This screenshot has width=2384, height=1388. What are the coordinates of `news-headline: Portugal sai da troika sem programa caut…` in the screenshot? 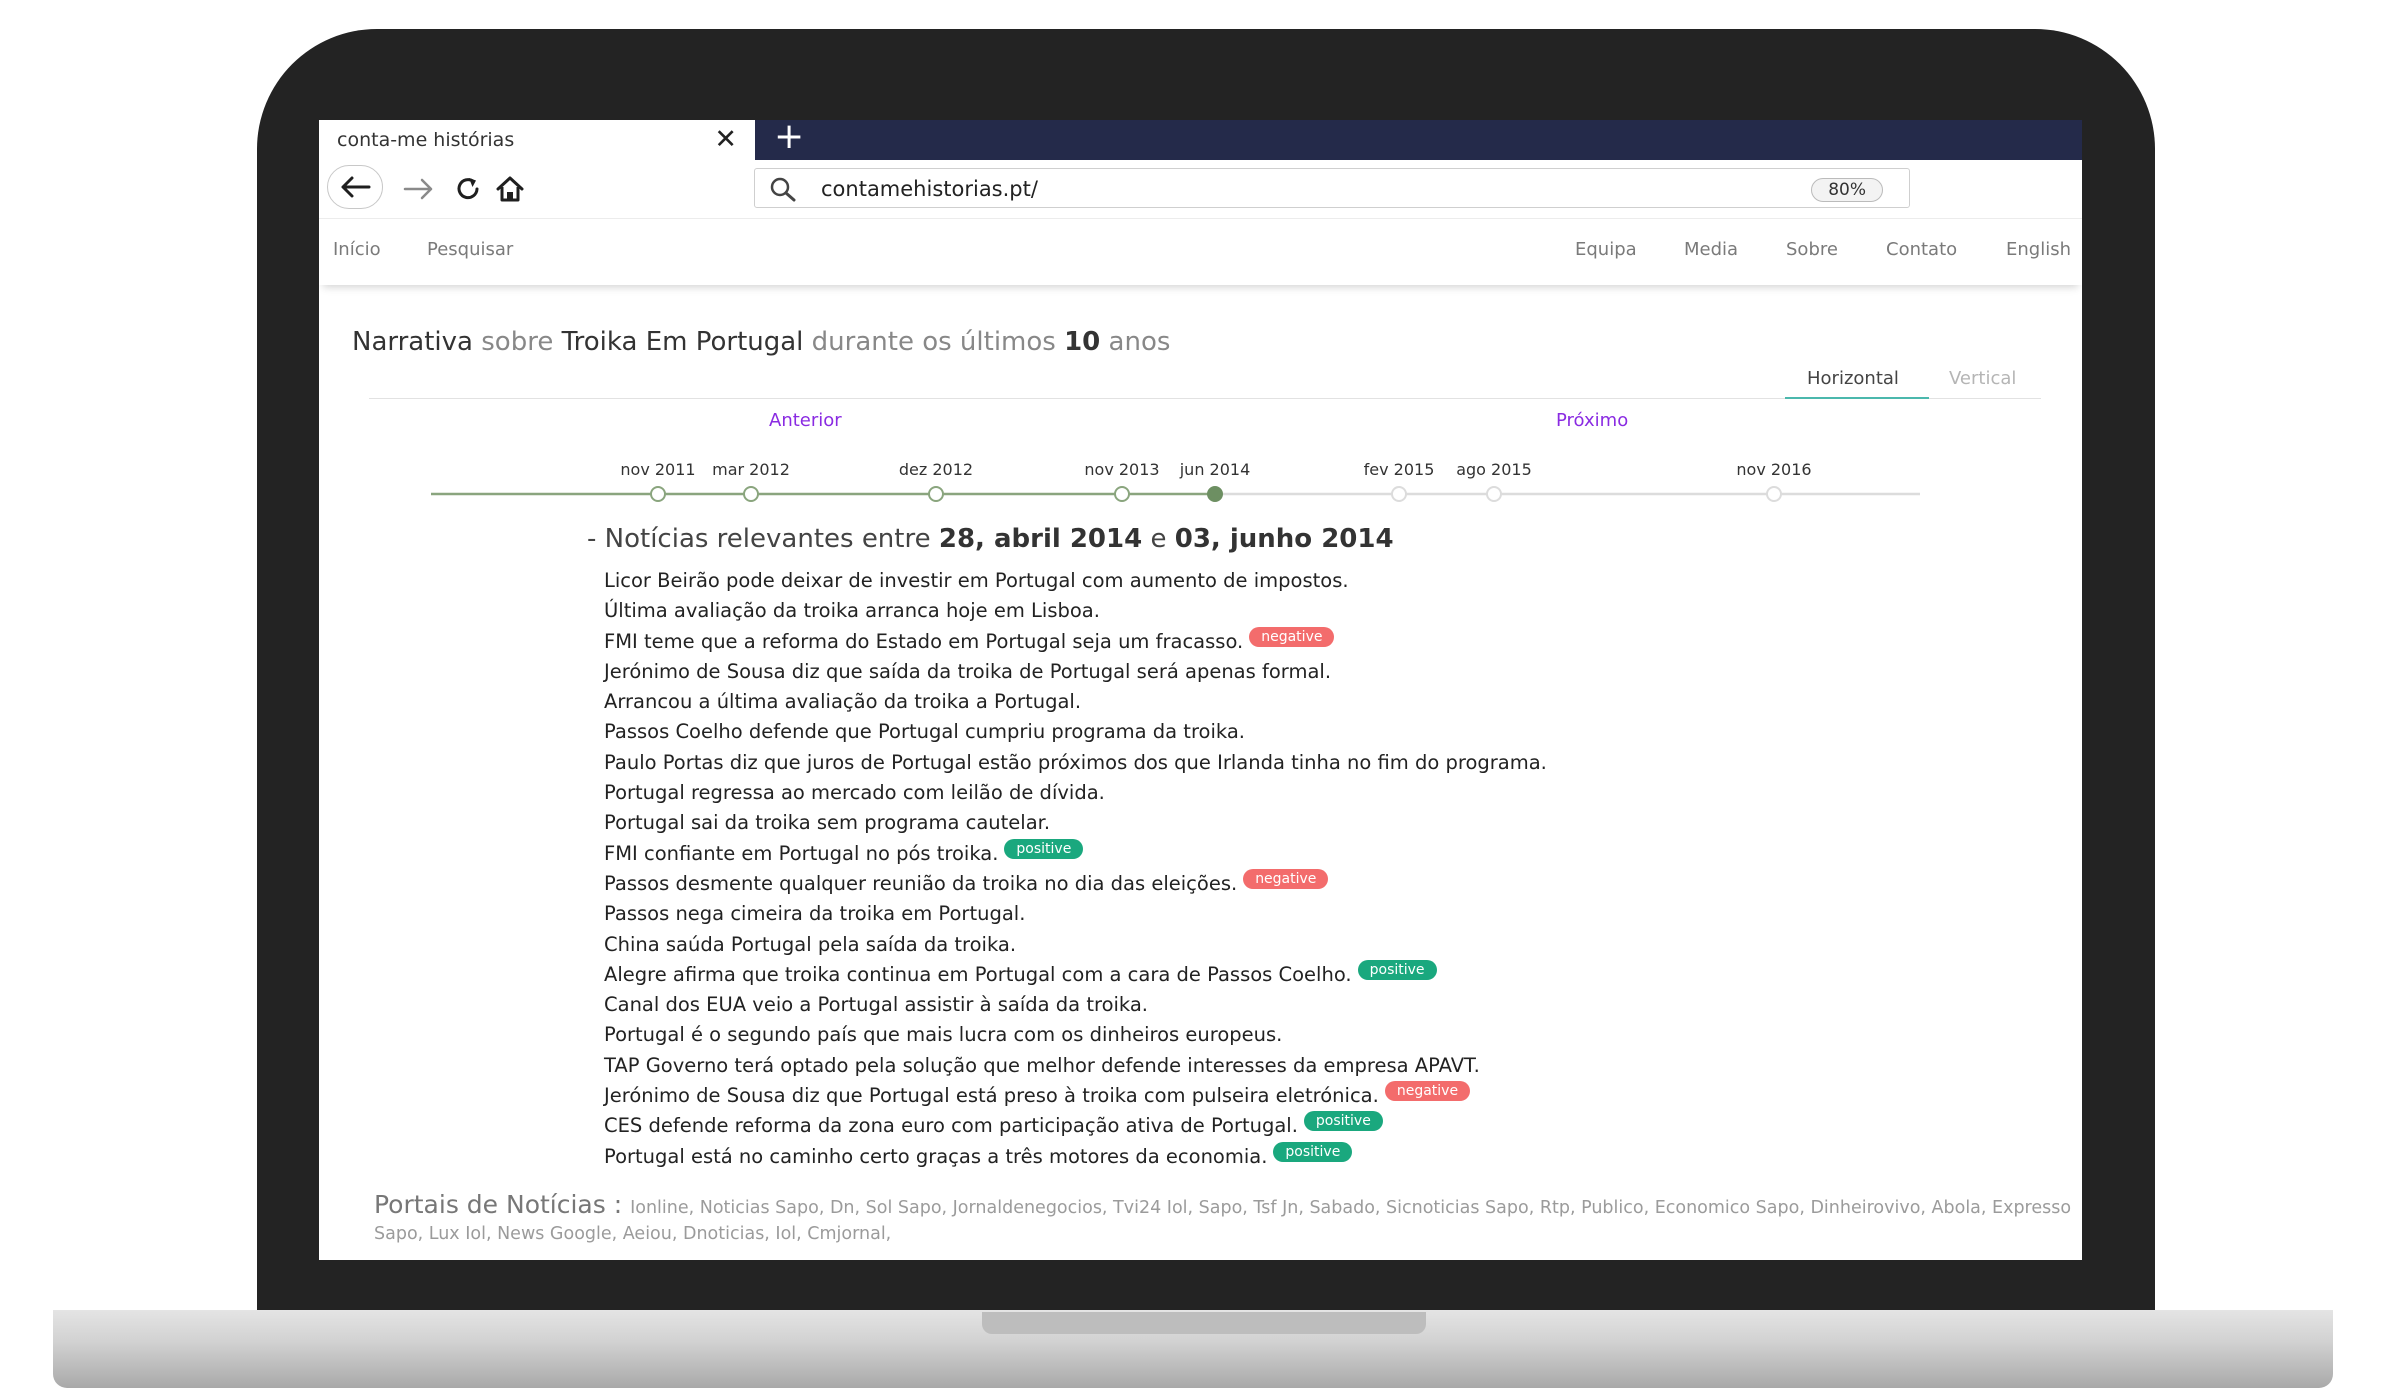 It's located at (827, 823).